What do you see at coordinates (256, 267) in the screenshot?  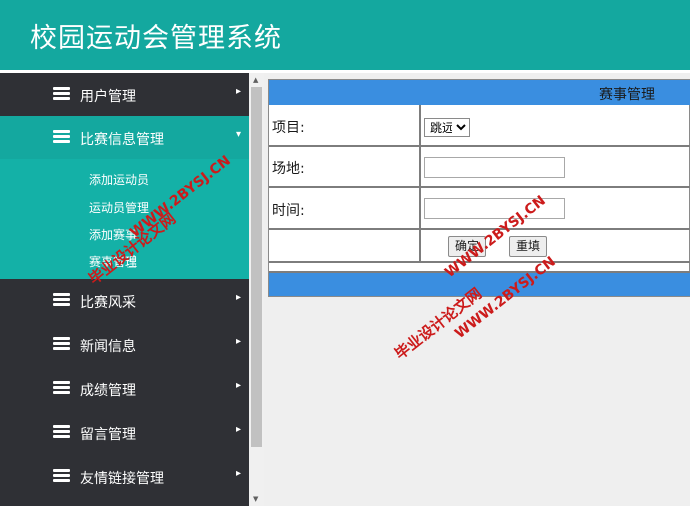 I see `scrollbar-thumb` at bounding box center [256, 267].